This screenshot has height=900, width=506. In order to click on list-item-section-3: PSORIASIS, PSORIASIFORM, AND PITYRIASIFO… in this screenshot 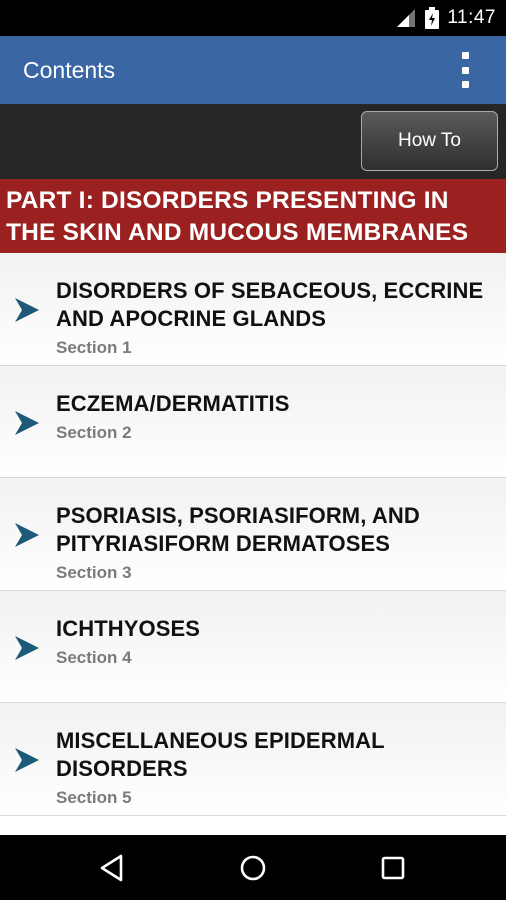, I will do `click(253, 534)`.